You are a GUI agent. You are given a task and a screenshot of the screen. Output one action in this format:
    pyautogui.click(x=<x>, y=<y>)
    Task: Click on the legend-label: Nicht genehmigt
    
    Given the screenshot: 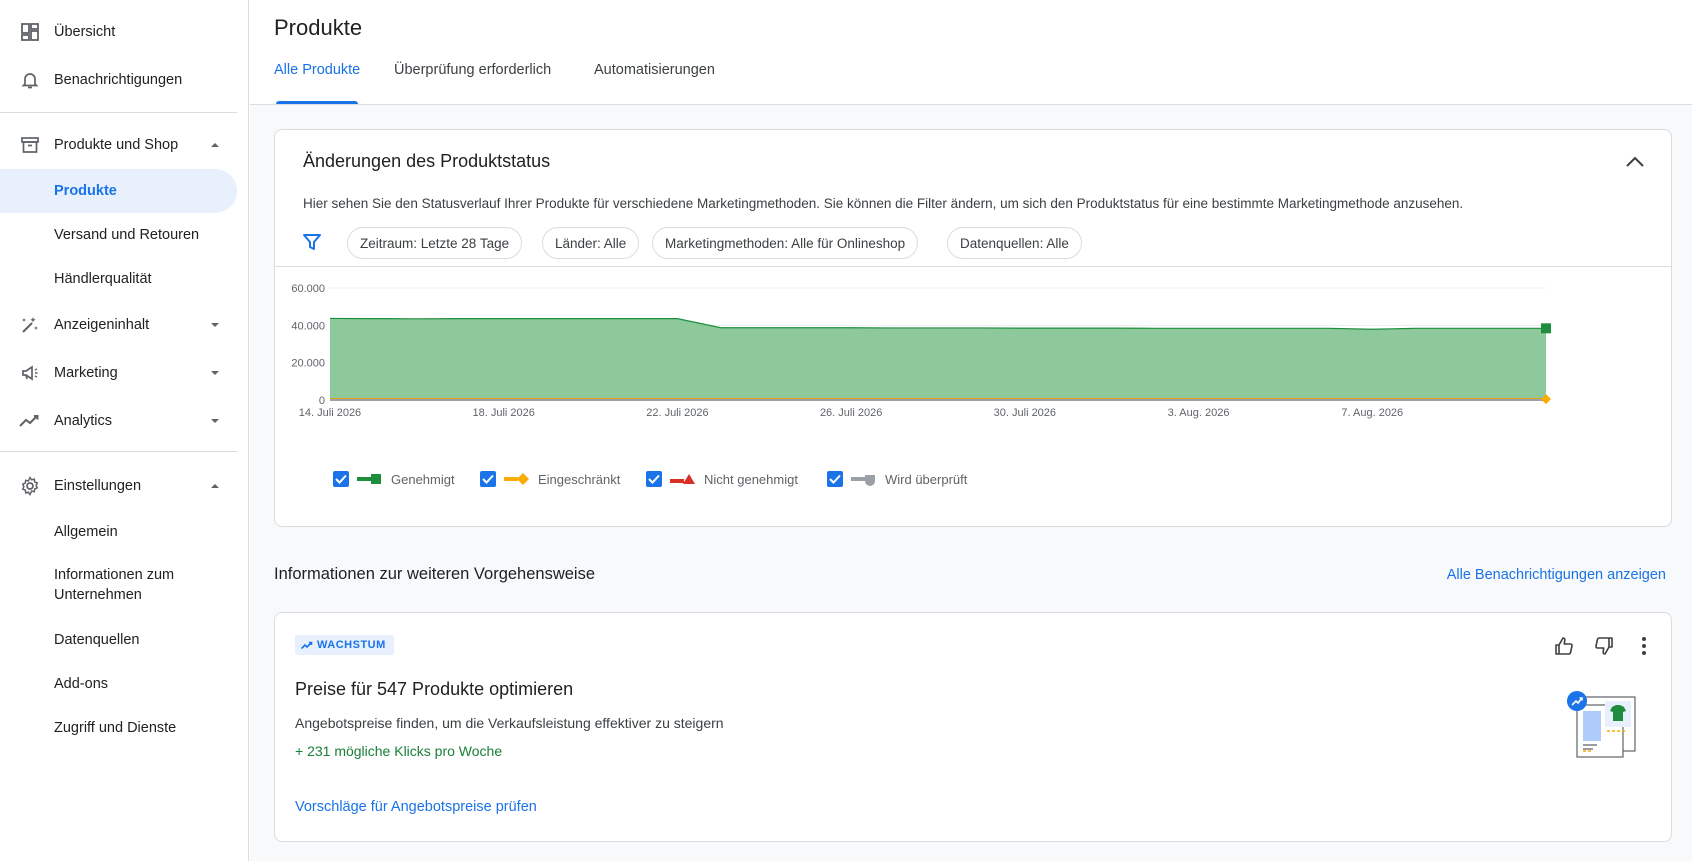 What is the action you would take?
    pyautogui.click(x=751, y=479)
    